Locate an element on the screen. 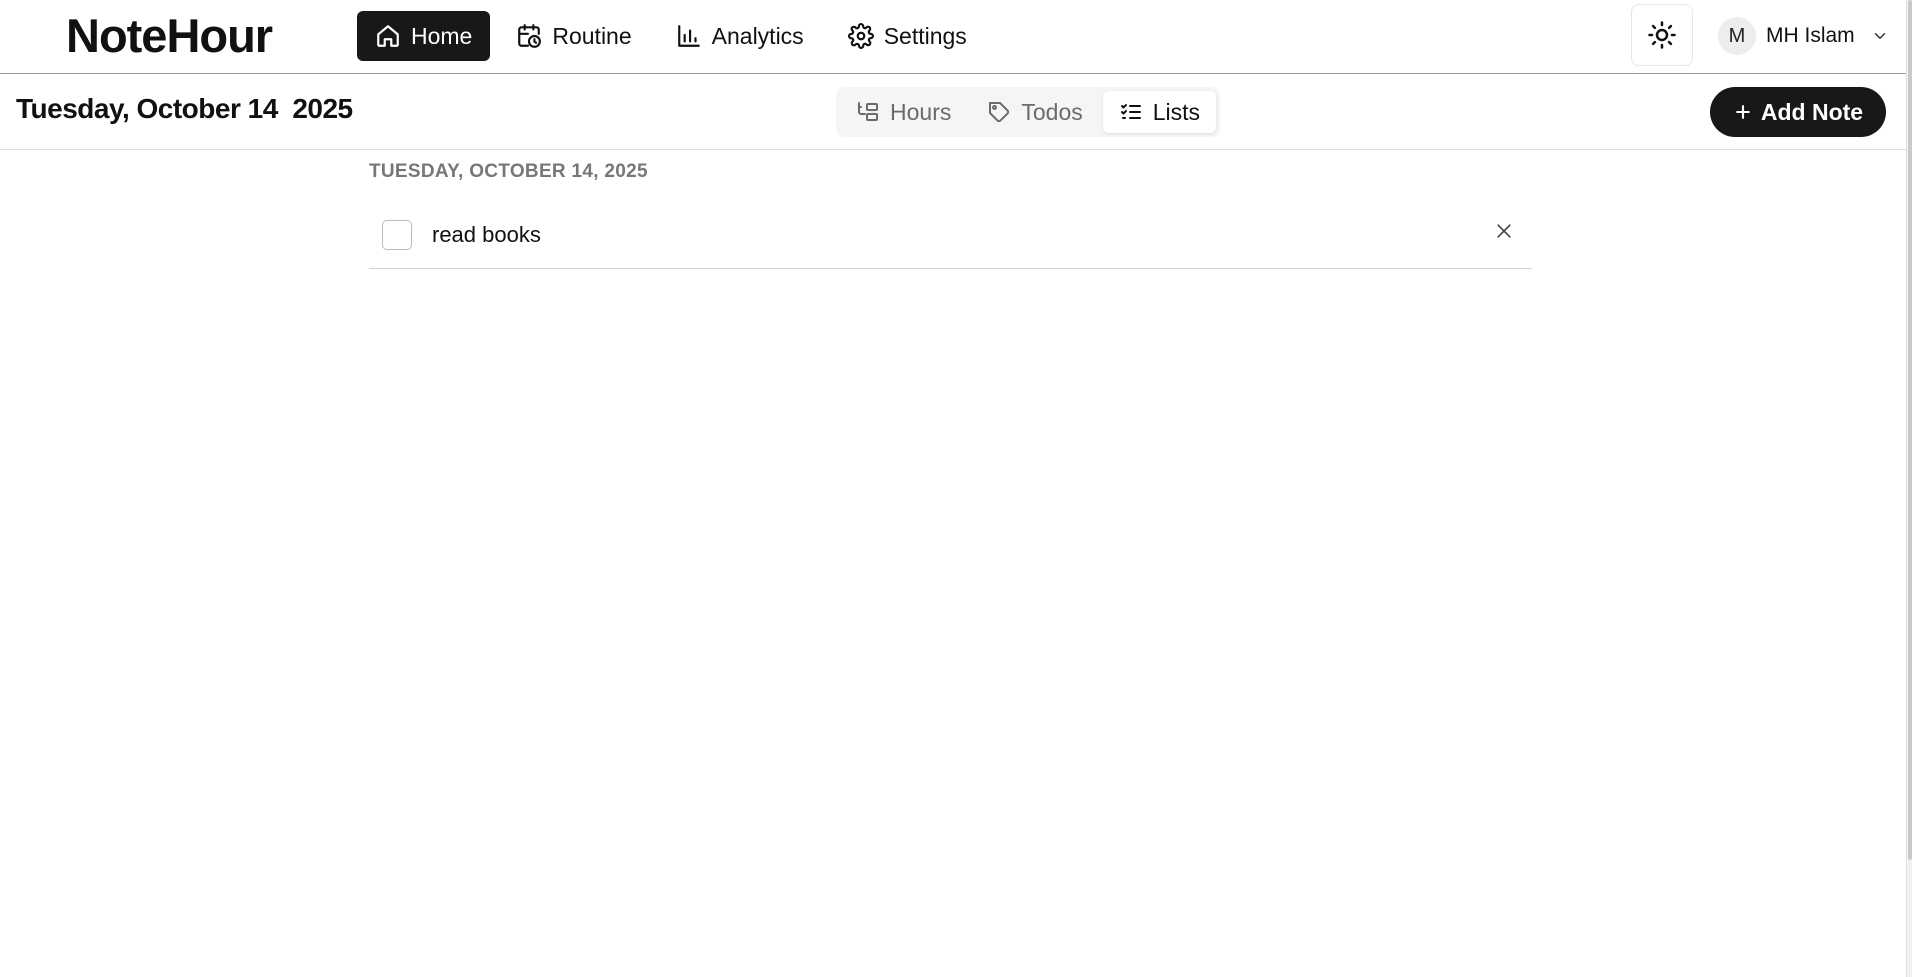 Image resolution: width=1912 pixels, height=977 pixels. add-note-label: Add Note is located at coordinates (1812, 111).